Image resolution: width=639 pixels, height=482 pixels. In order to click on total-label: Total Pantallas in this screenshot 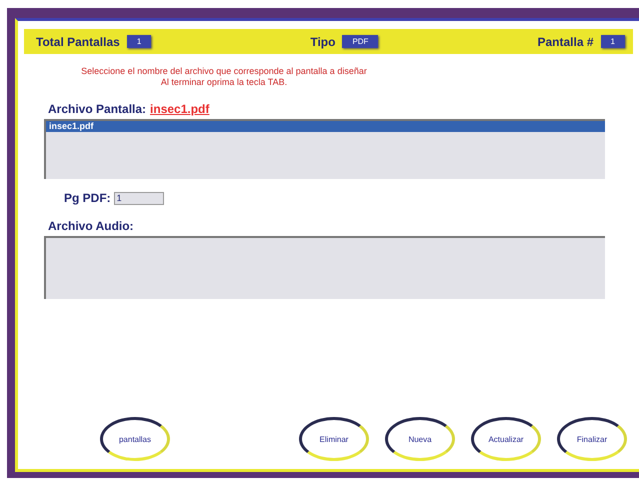, I will do `click(78, 41)`.